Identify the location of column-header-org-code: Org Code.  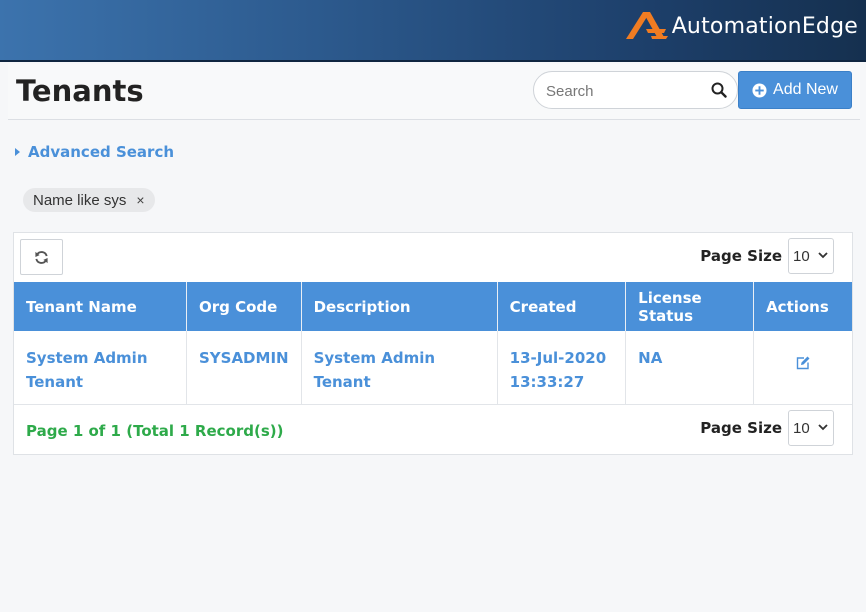
(244, 306).